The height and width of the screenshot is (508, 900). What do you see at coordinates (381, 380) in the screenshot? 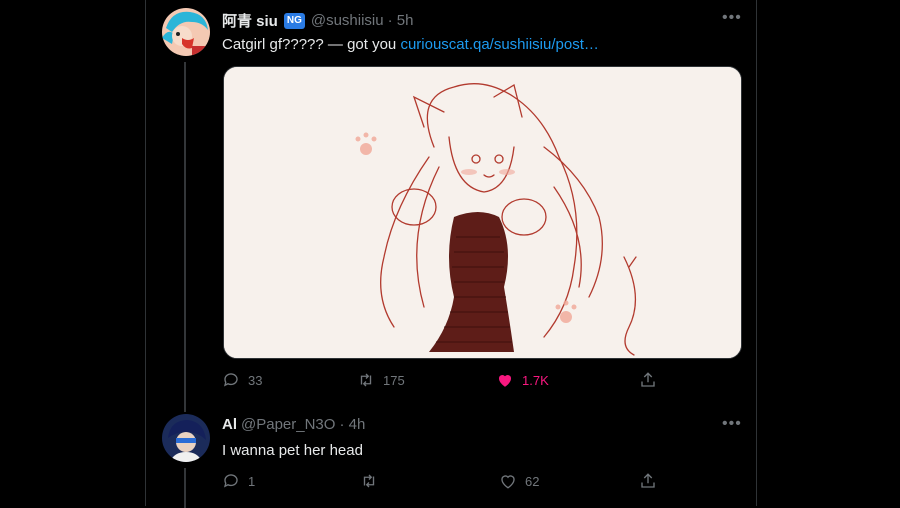
I see `retweet-button: 175` at bounding box center [381, 380].